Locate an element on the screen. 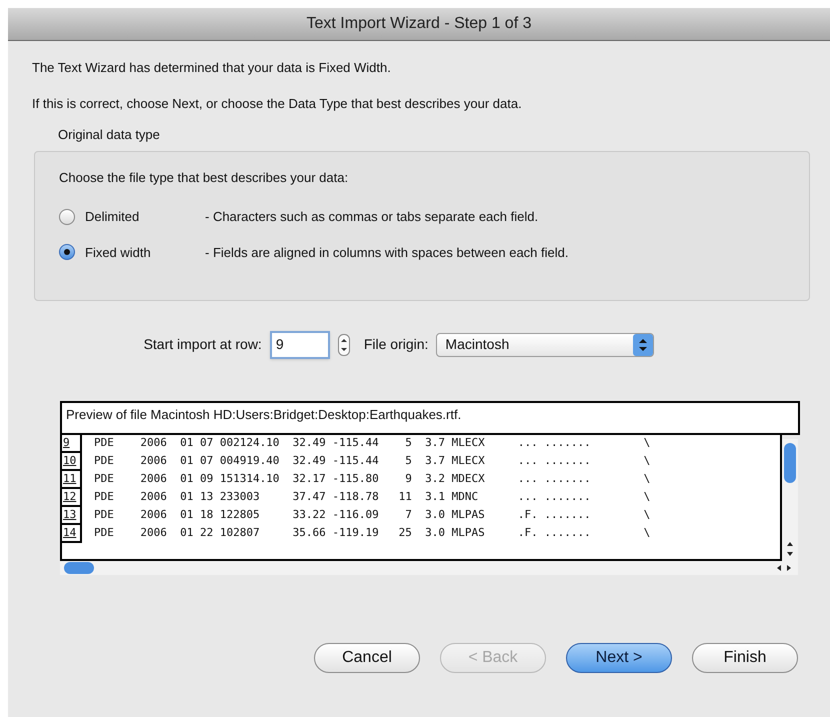  wizard-button: < Back is located at coordinates (493, 657).